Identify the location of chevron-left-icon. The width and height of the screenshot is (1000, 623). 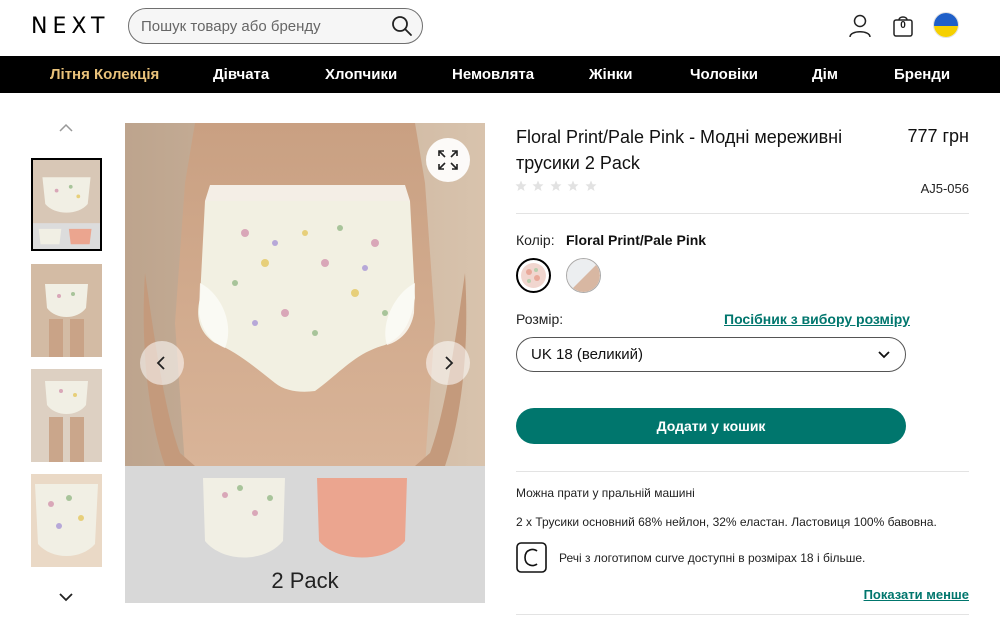
(160, 363).